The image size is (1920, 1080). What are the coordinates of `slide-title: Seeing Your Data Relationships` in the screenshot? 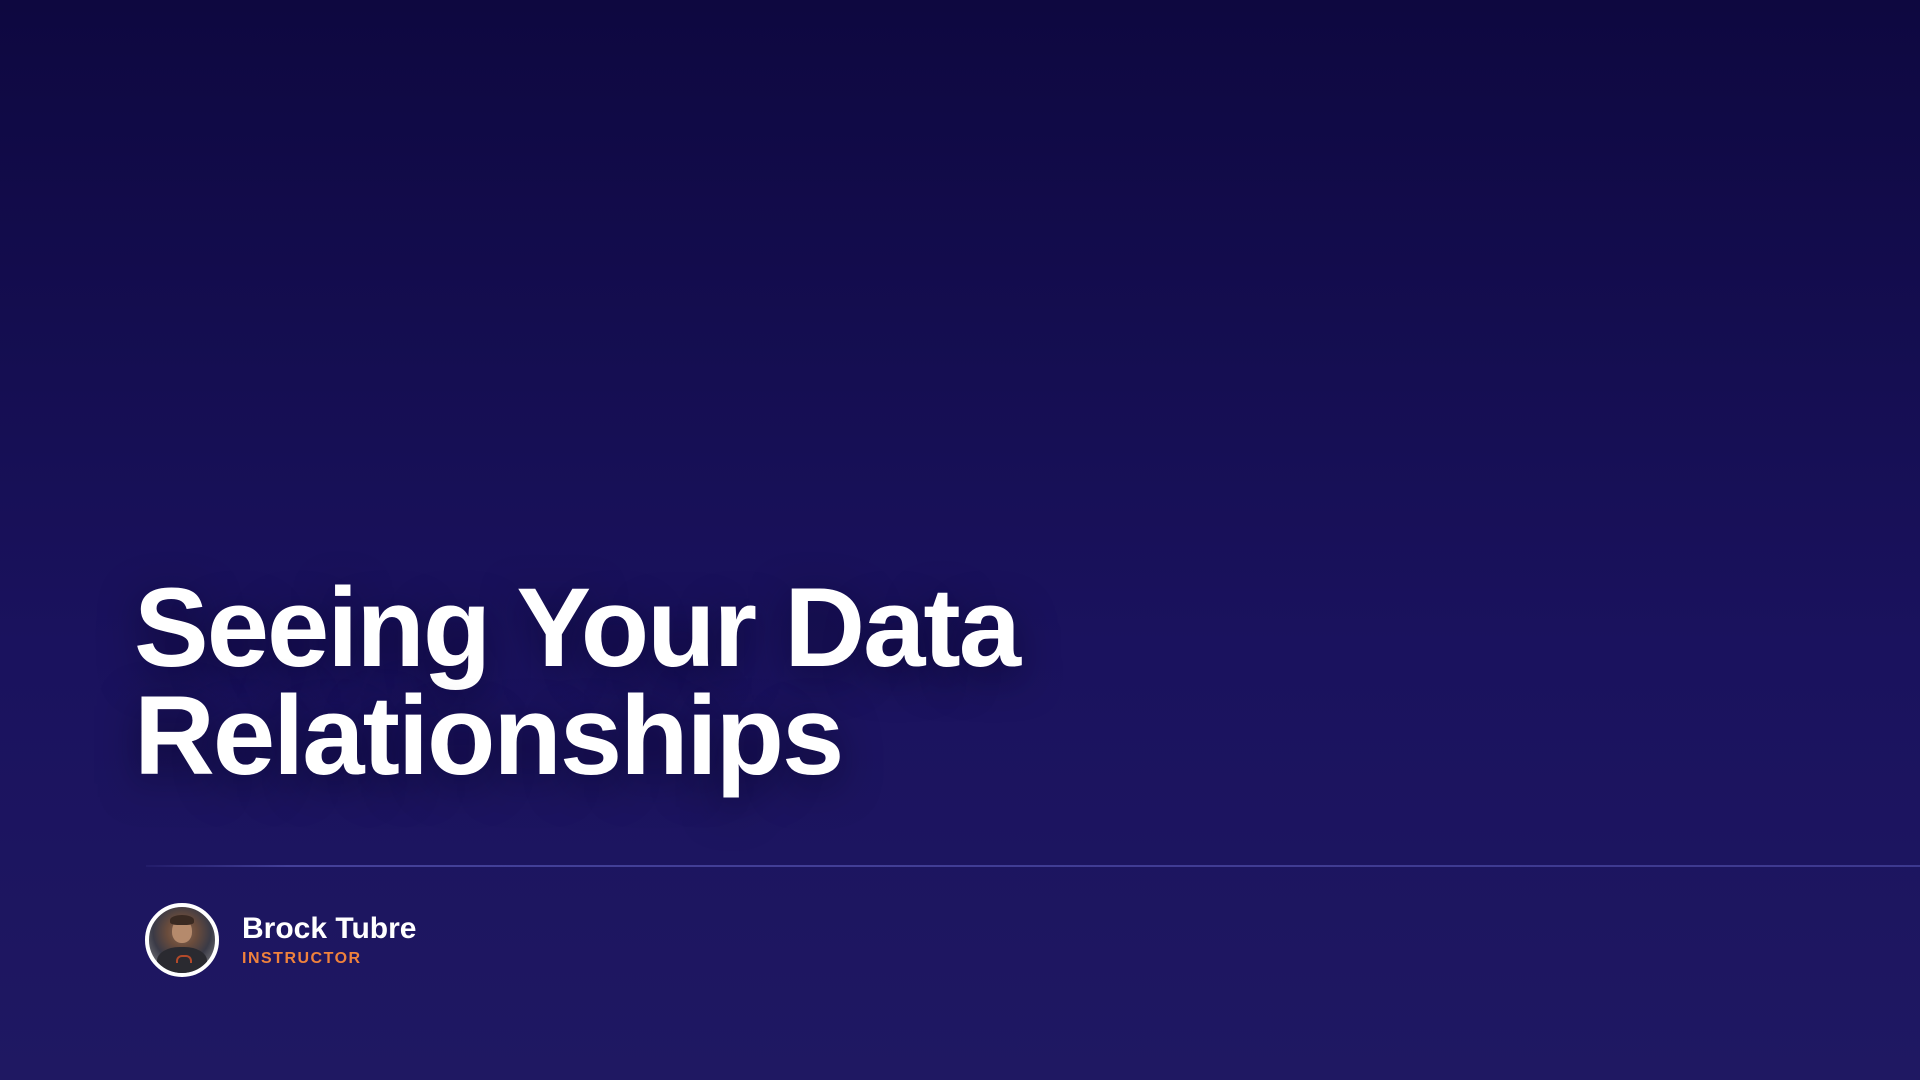 It's located at (634, 681).